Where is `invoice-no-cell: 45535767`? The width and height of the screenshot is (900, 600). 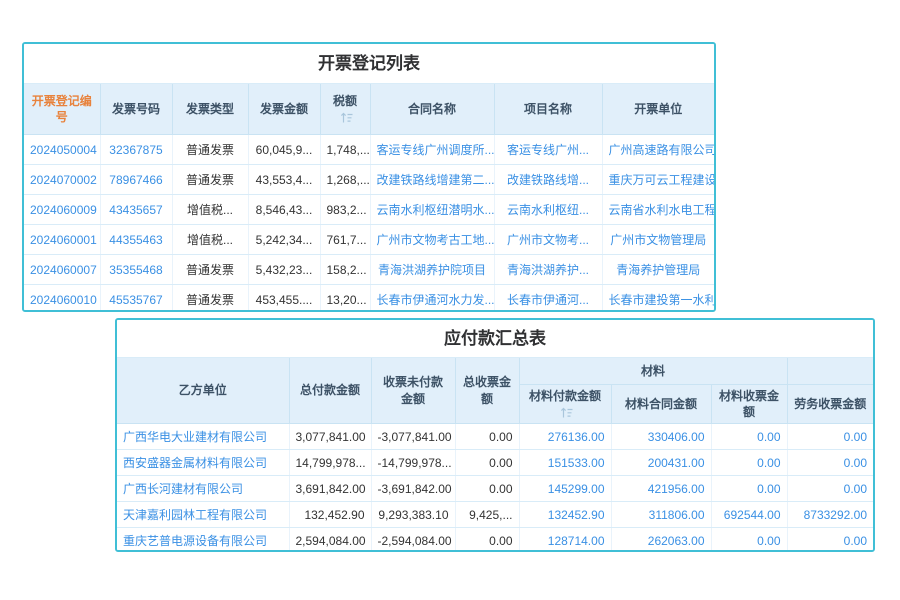 invoice-no-cell: 45535767 is located at coordinates (136, 297).